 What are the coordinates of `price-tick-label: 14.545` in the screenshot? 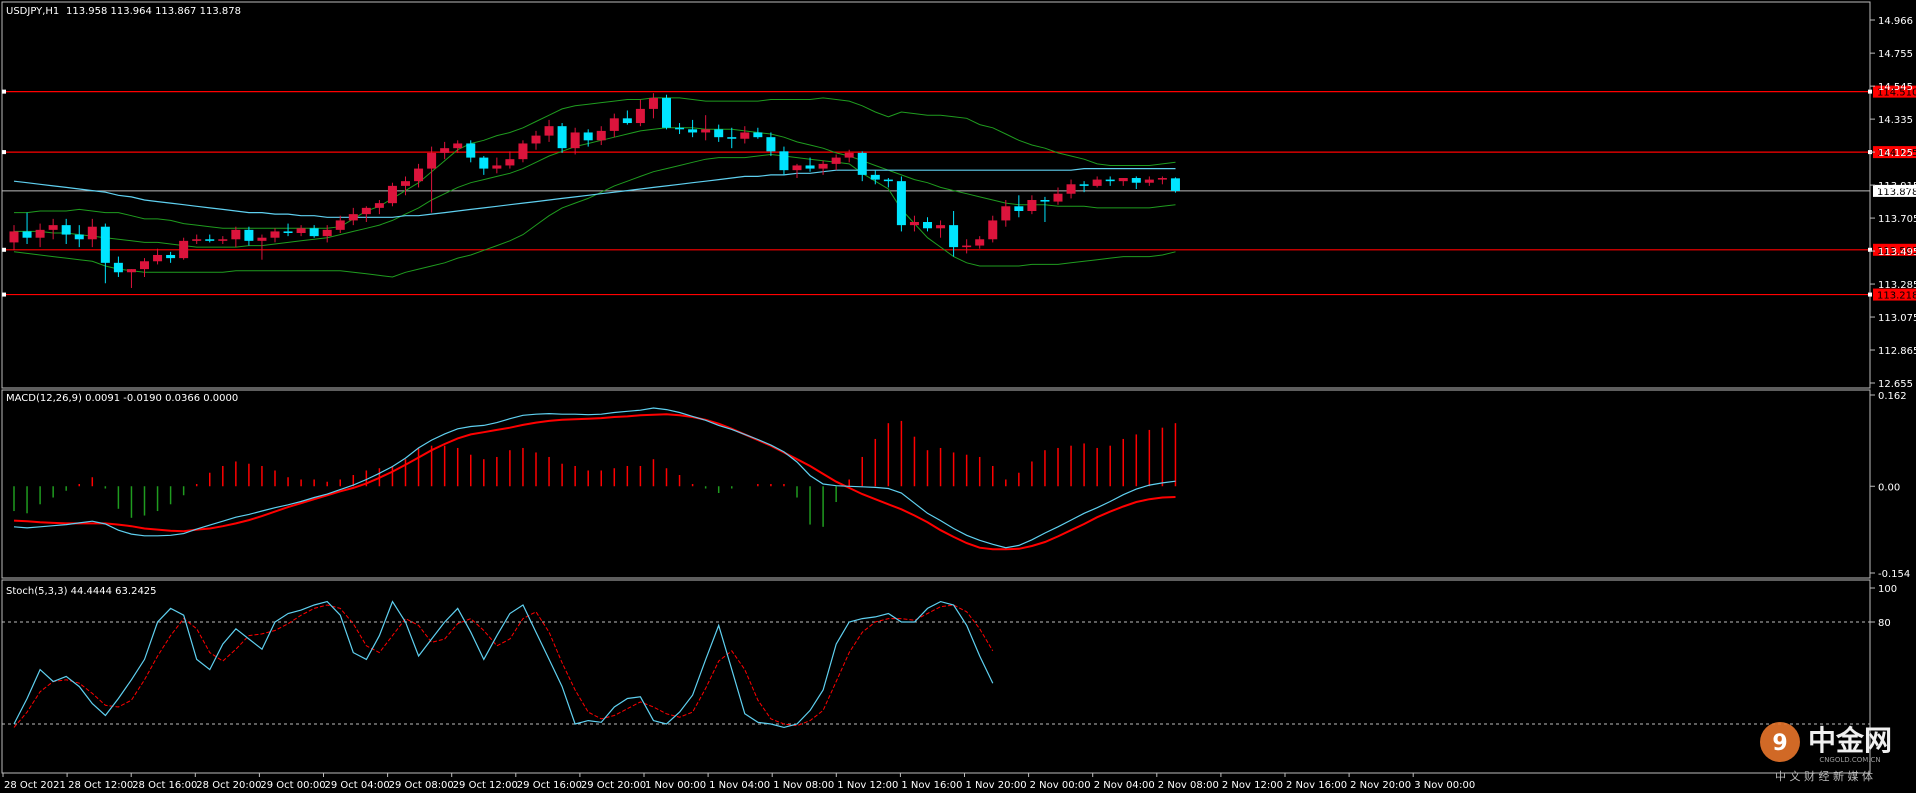 It's located at (1895, 87).